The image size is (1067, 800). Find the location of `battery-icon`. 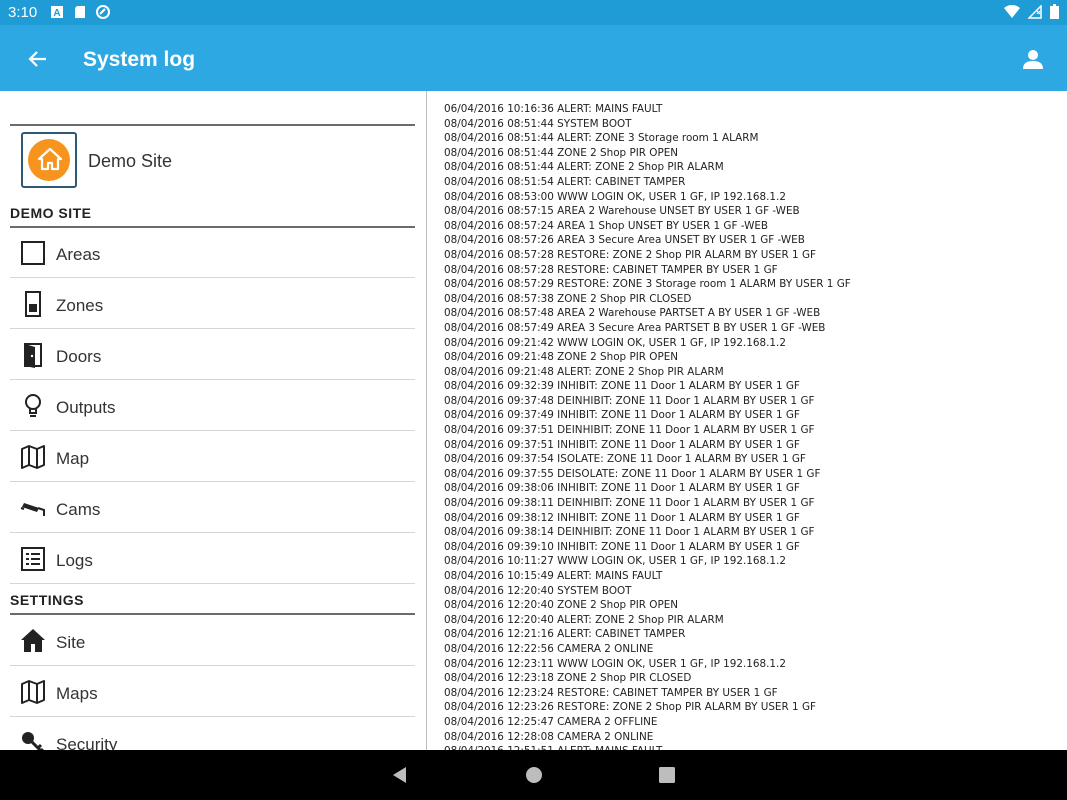

battery-icon is located at coordinates (1054, 11).